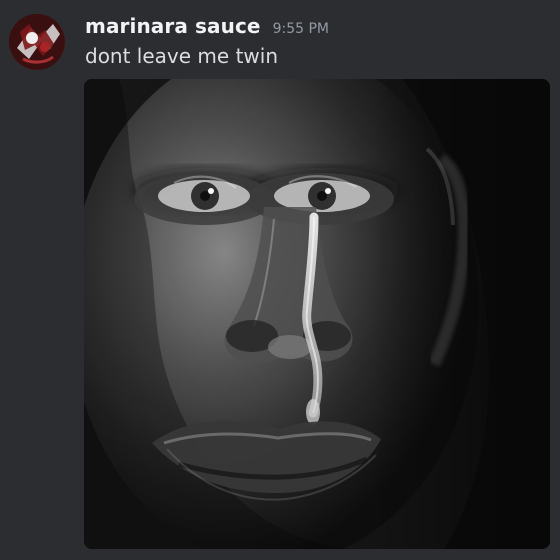  What do you see at coordinates (181, 56) in the screenshot?
I see `message-text: dont leave me twin` at bounding box center [181, 56].